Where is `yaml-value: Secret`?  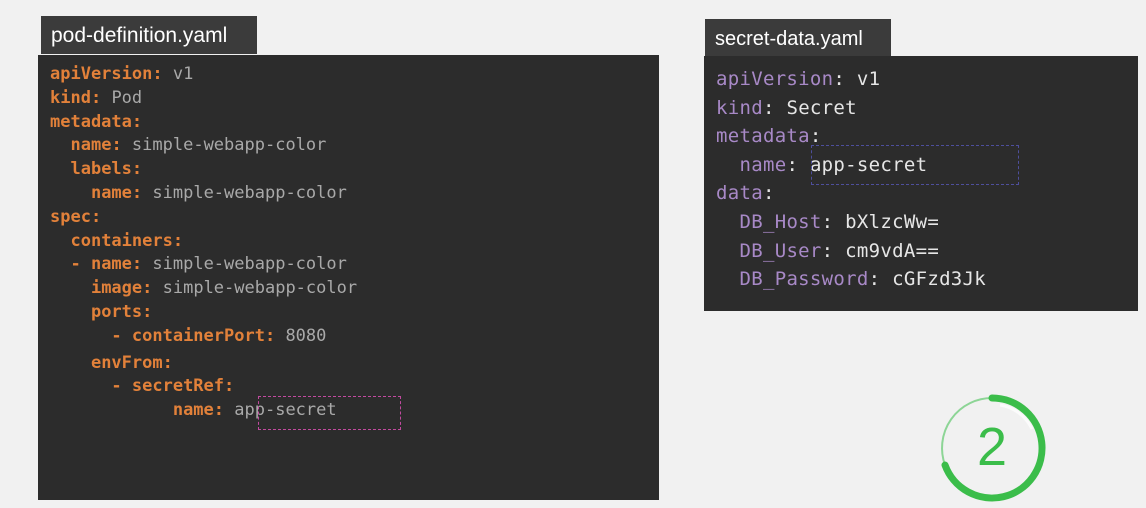 yaml-value: Secret is located at coordinates (821, 107).